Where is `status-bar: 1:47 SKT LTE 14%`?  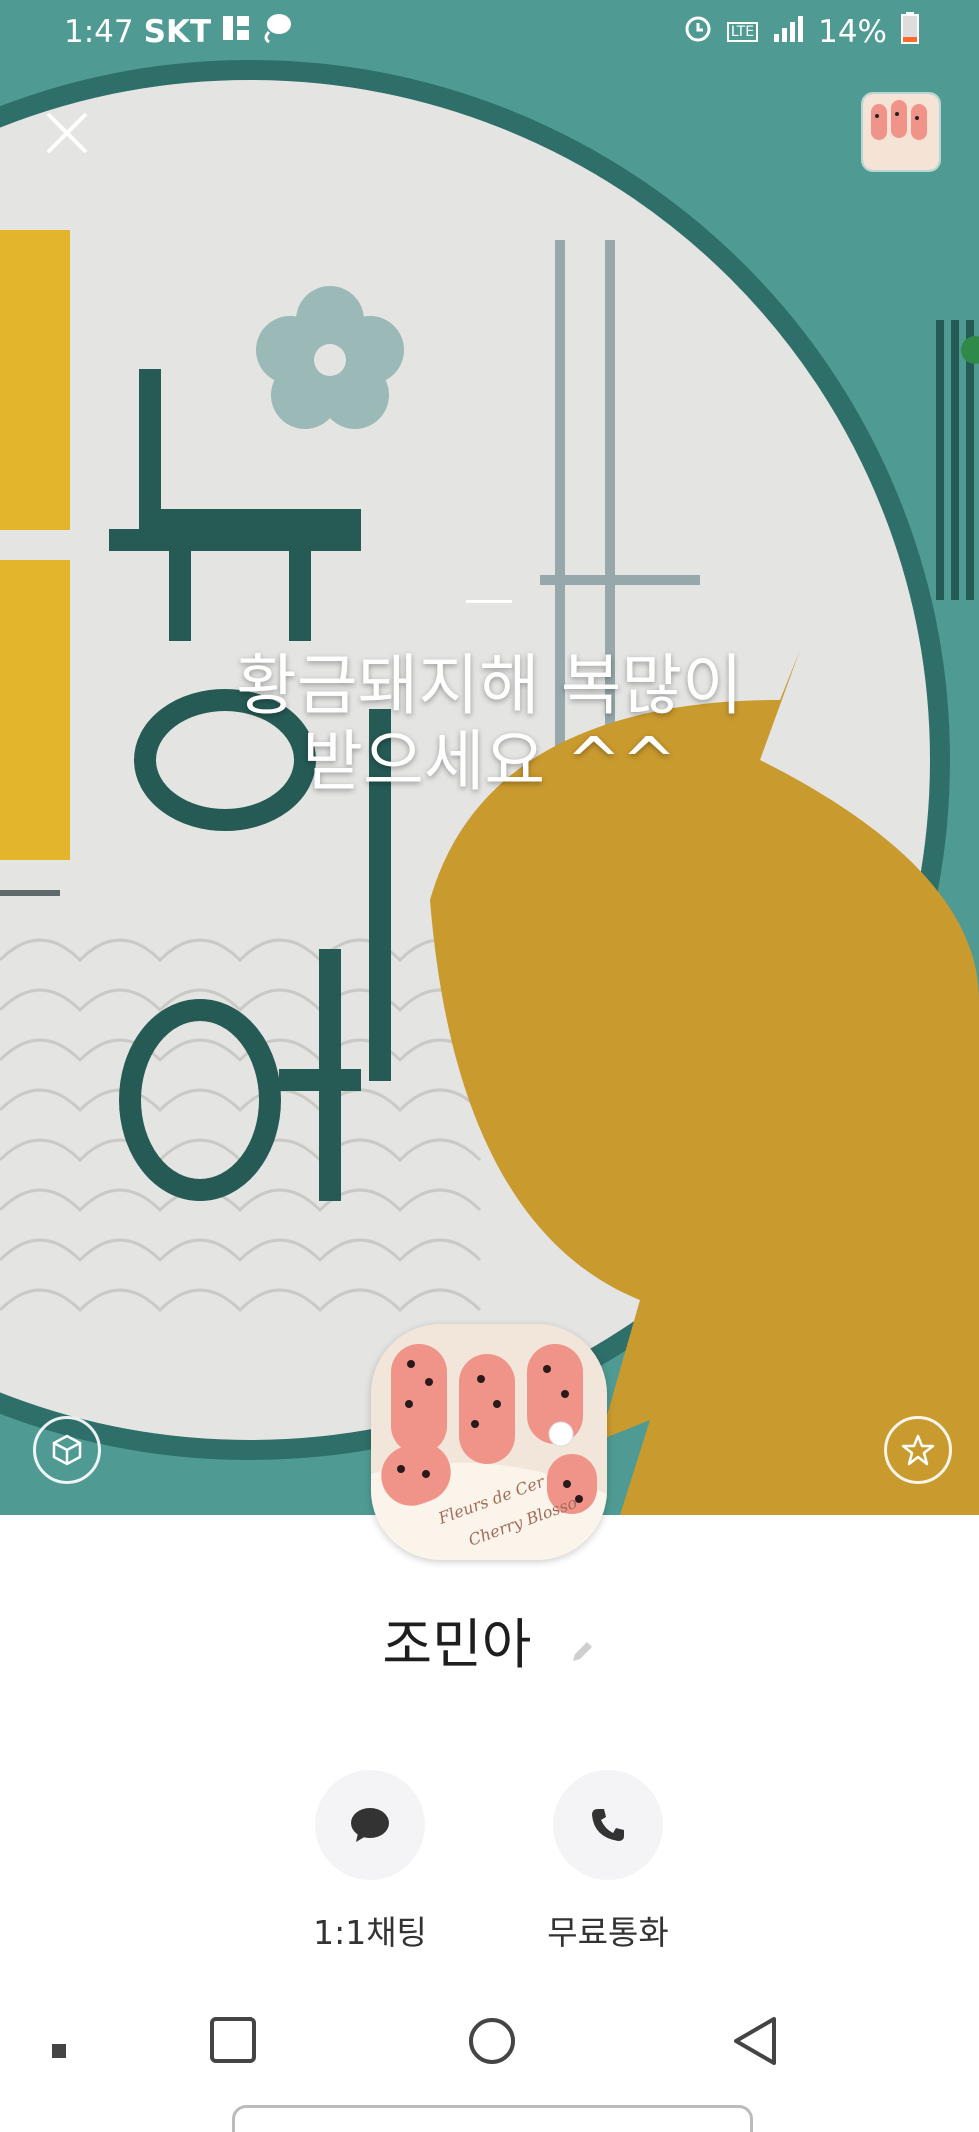 status-bar: 1:47 SKT LTE 14% is located at coordinates (489, 34).